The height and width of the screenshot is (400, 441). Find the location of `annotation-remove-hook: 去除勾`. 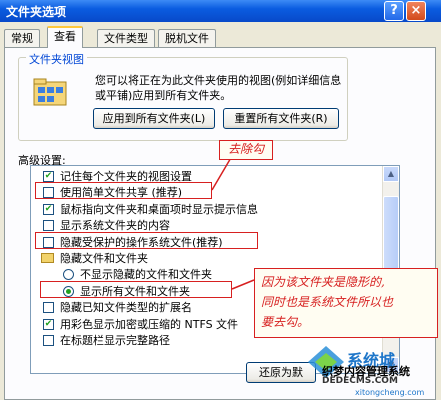

annotation-remove-hook: 去除勾 is located at coordinates (246, 150).